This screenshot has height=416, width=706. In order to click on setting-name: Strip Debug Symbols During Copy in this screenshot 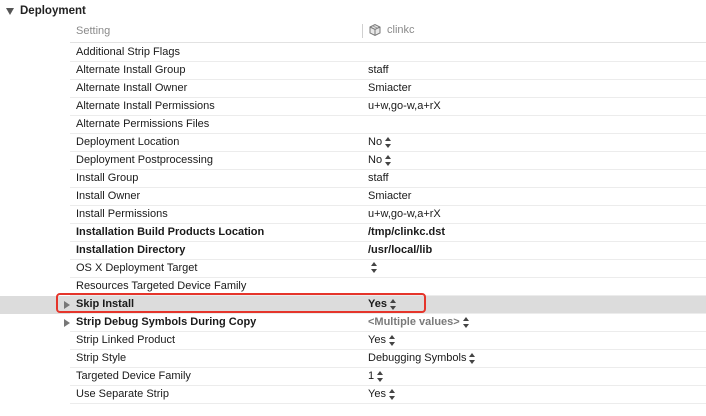, I will do `click(166, 322)`.